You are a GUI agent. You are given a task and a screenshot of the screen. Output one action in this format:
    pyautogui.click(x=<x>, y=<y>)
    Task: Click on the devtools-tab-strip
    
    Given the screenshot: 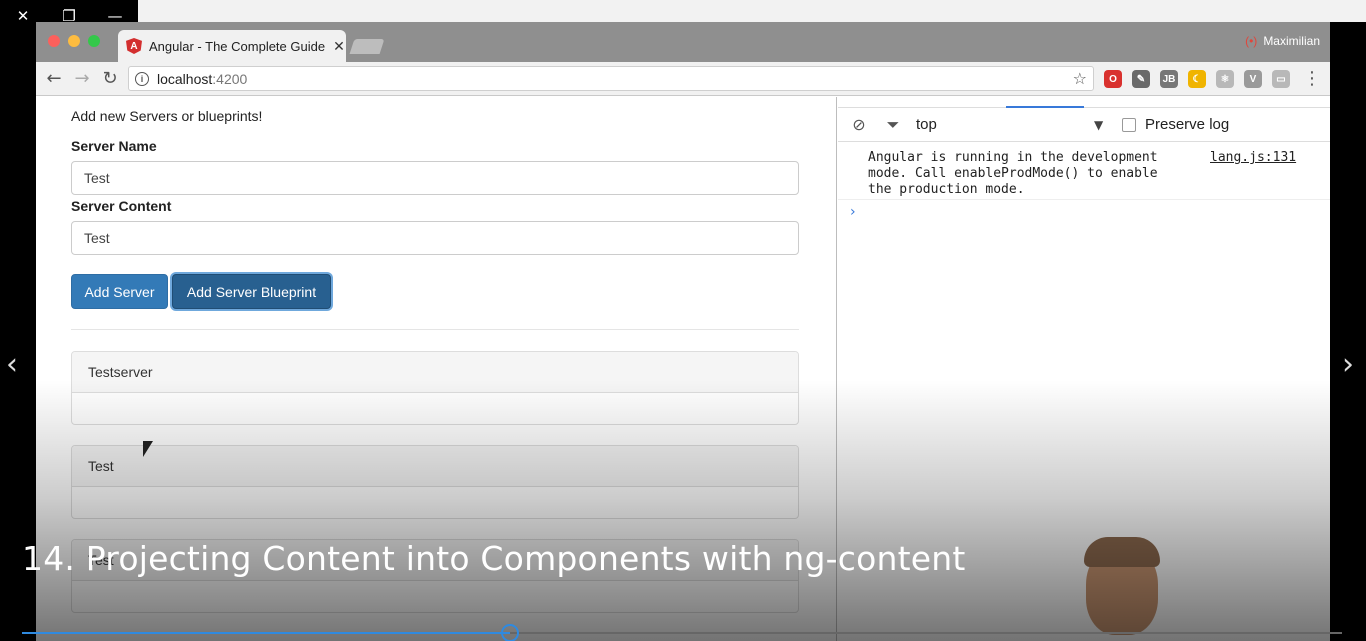 What is the action you would take?
    pyautogui.click(x=1084, y=102)
    